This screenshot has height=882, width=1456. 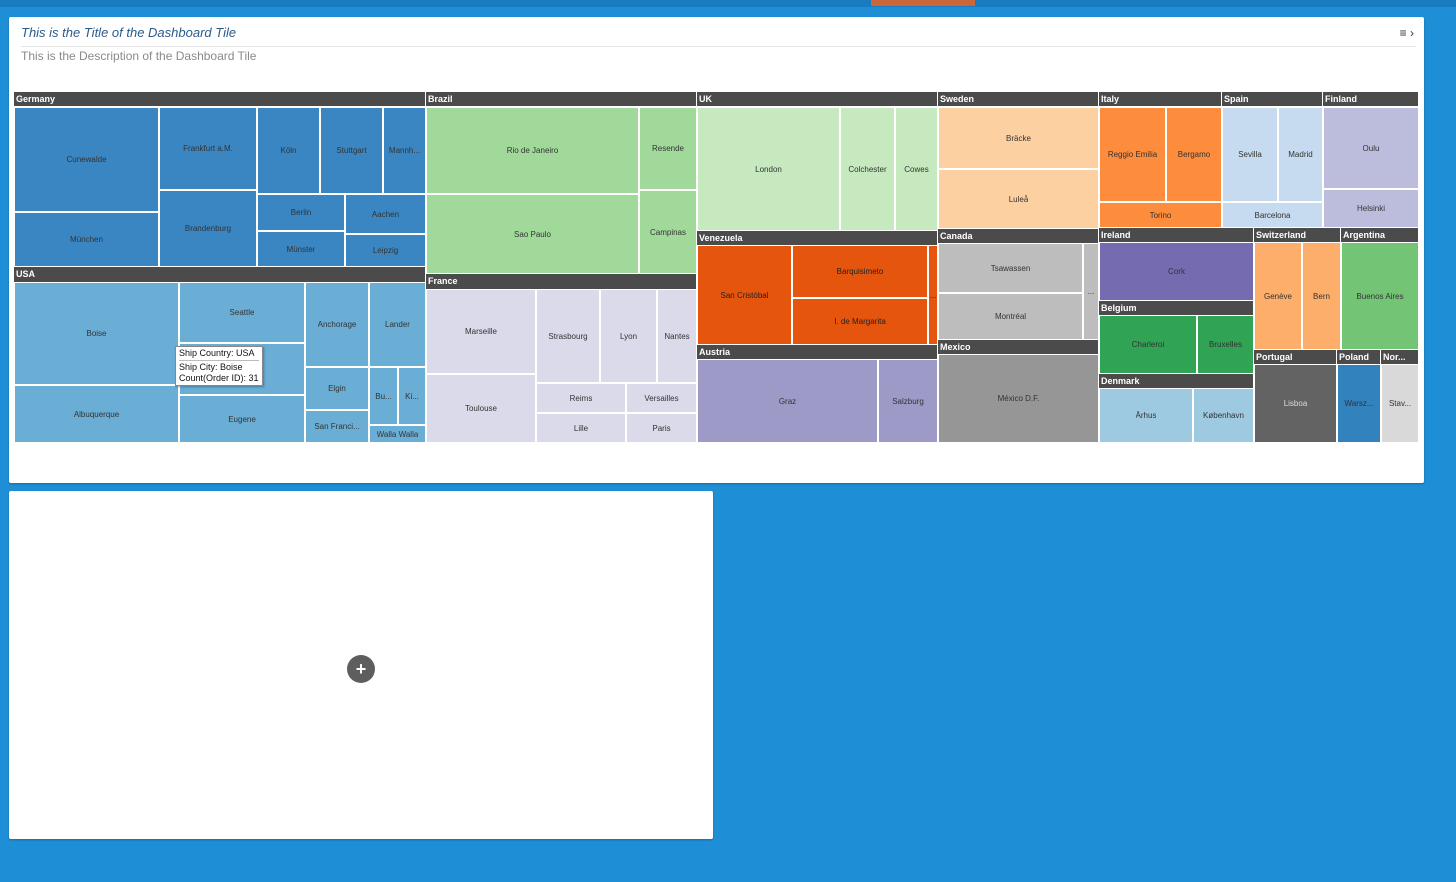 What do you see at coordinates (1300, 154) in the screenshot?
I see `treemap-cell-madrid: Madrid` at bounding box center [1300, 154].